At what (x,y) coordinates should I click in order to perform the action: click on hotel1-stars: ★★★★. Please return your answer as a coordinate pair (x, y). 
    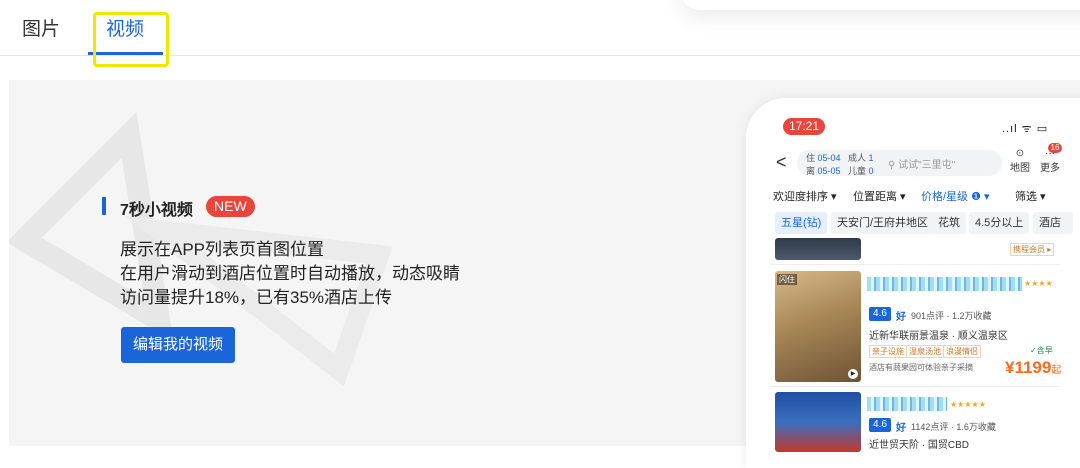
    Looking at the image, I should click on (1038, 283).